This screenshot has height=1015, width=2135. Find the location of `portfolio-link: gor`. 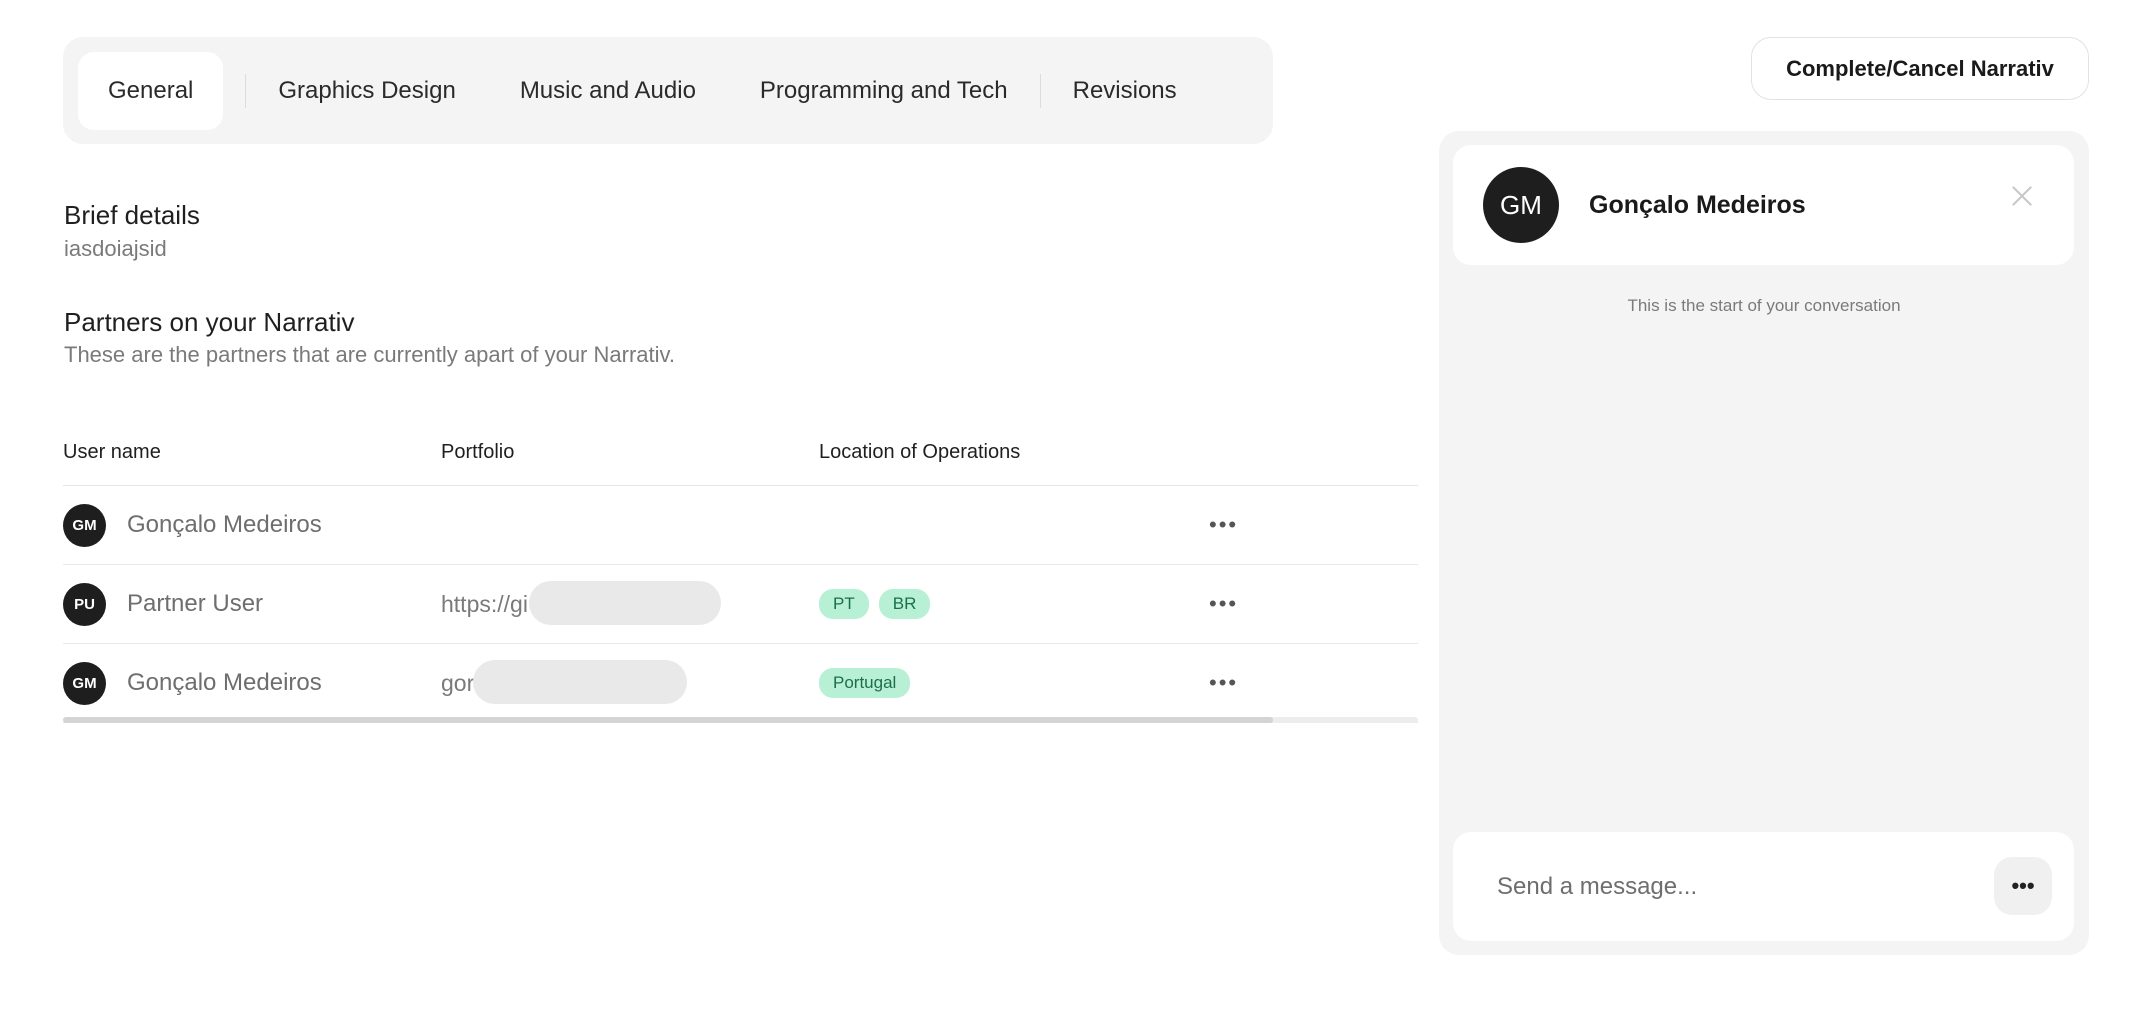

portfolio-link: gor is located at coordinates (457, 683).